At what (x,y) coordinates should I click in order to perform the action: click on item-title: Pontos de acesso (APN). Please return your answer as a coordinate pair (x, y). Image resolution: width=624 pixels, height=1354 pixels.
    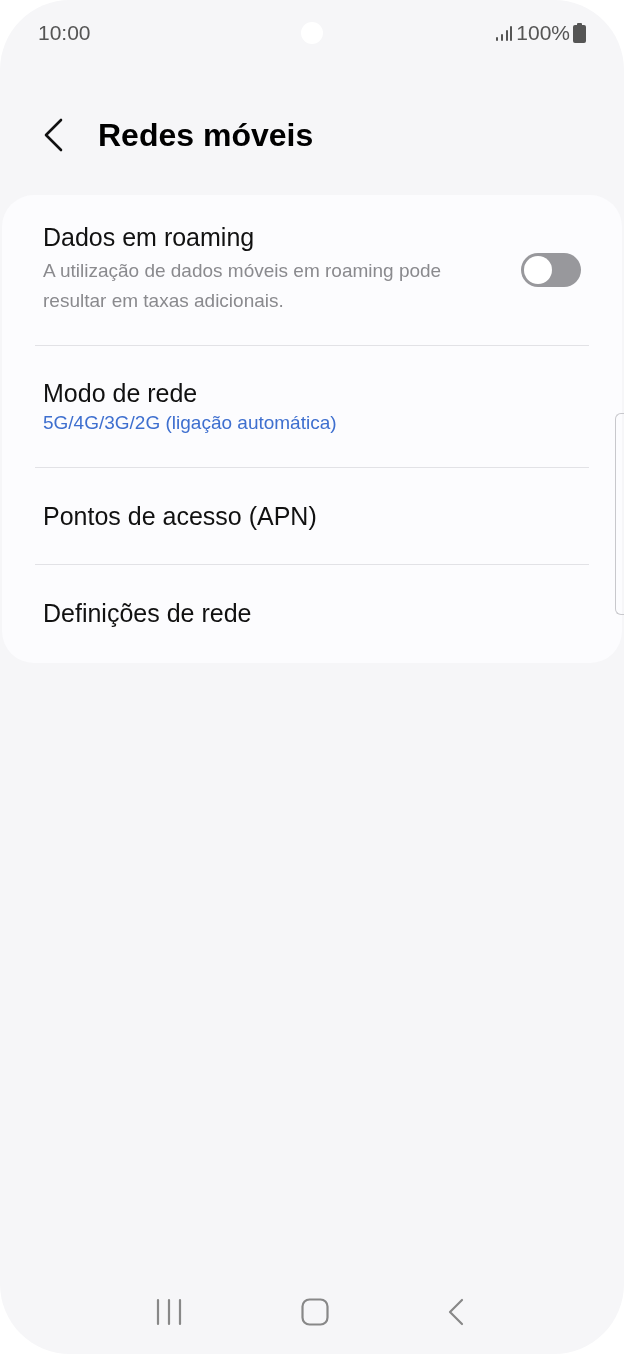
    Looking at the image, I should click on (180, 516).